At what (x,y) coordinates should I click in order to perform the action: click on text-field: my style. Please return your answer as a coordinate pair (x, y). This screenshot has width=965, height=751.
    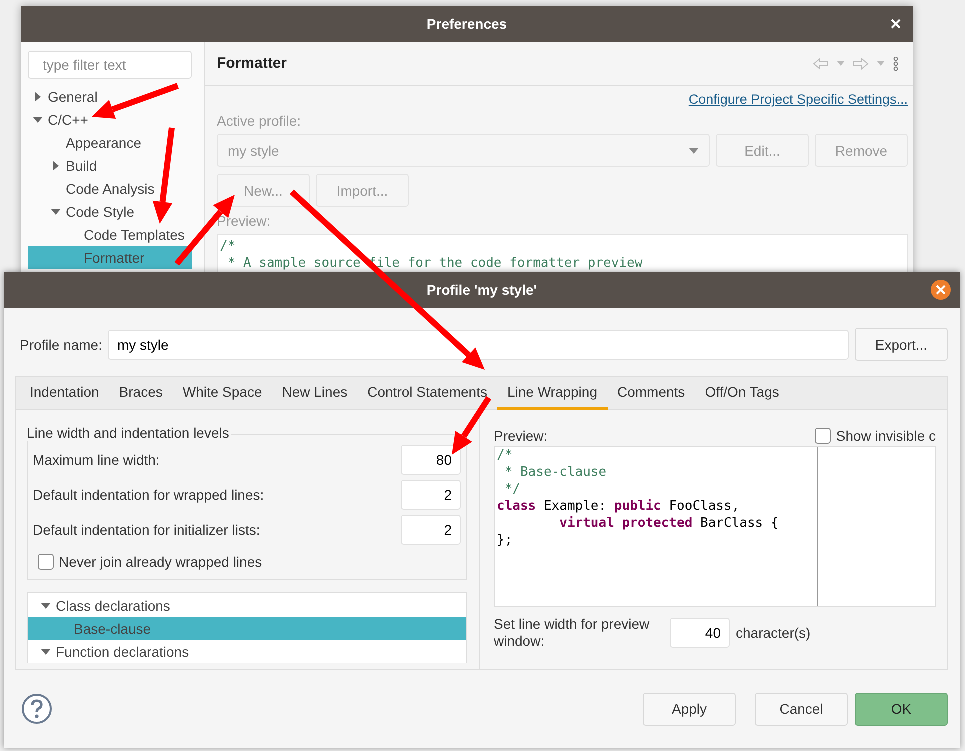
    Looking at the image, I should click on (478, 345).